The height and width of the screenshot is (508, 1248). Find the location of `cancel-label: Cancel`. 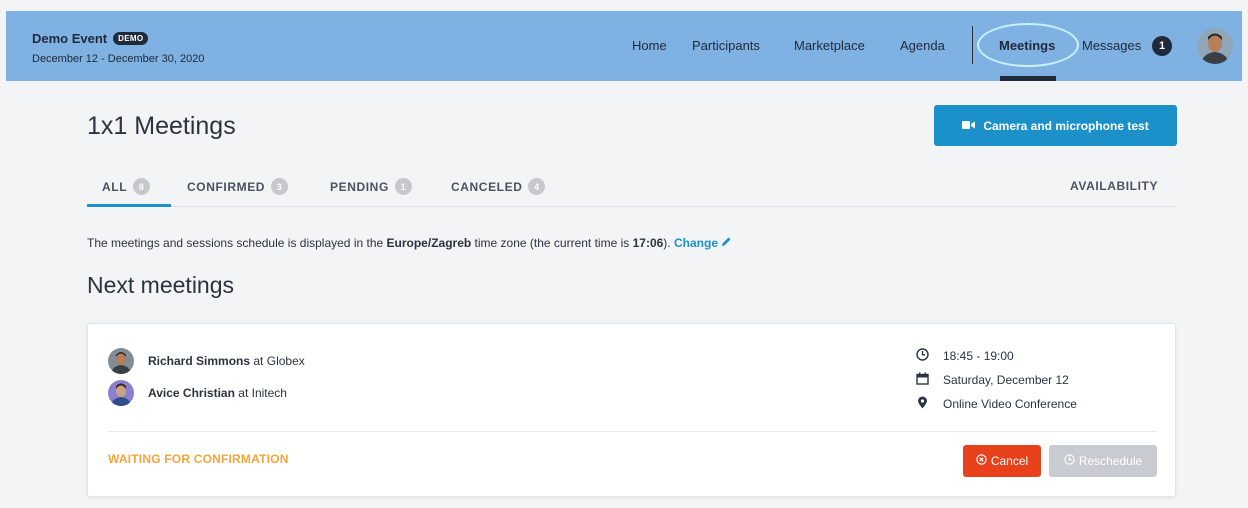

cancel-label: Cancel is located at coordinates (1009, 461).